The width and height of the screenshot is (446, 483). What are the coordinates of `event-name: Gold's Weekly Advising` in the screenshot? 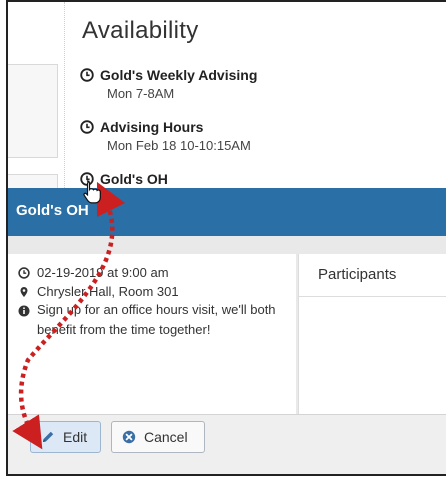 It's located at (179, 75).